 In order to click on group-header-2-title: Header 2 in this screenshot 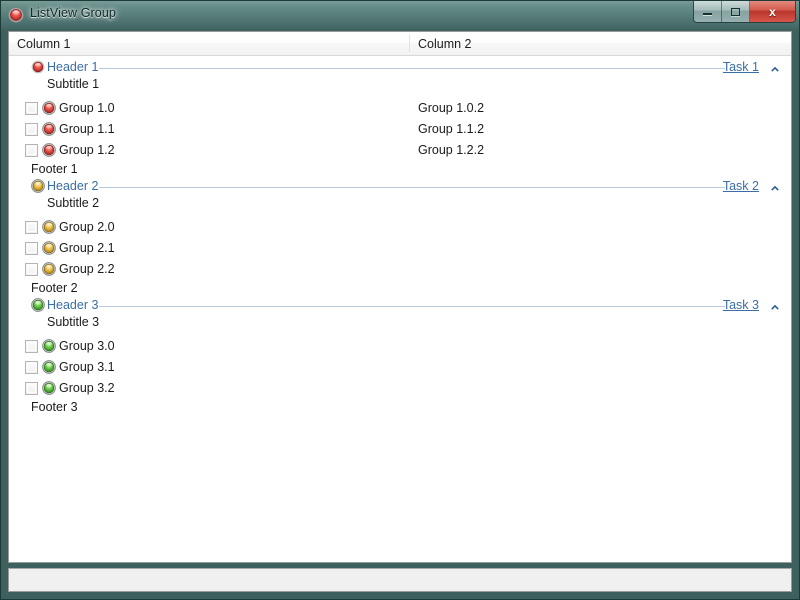, I will do `click(72, 186)`.